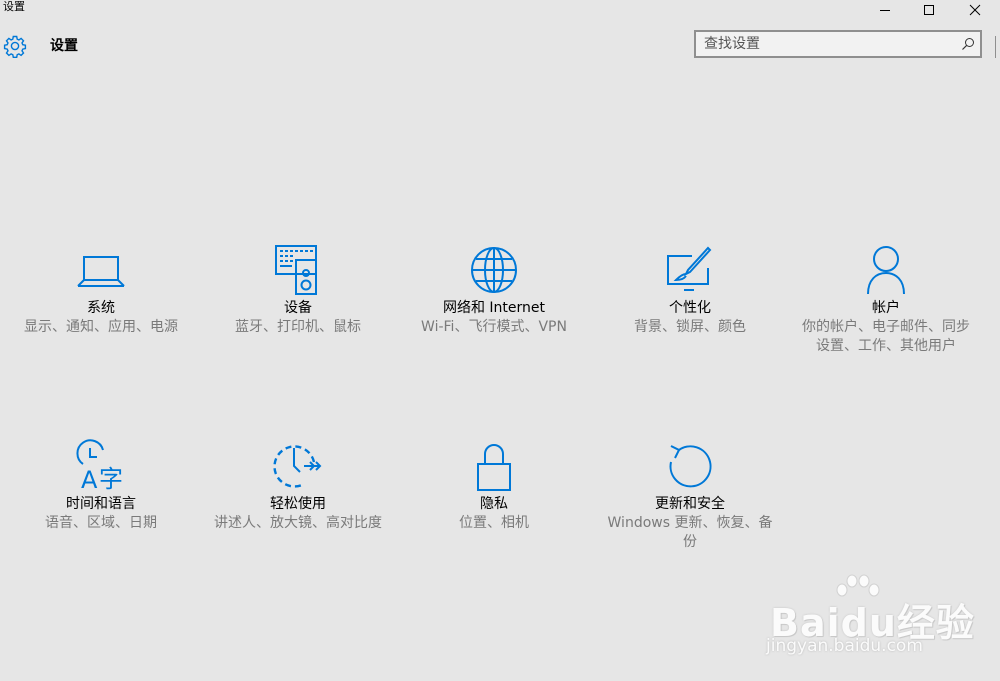  I want to click on tile-update-security: 更新和安全 Windows 更新、恢复、备份, so click(690, 495).